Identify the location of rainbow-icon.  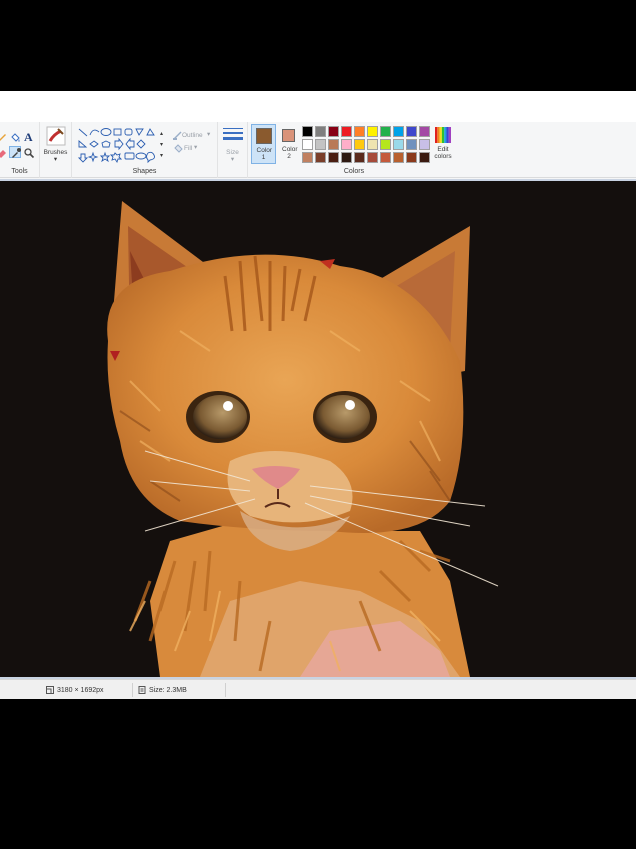
(443, 135).